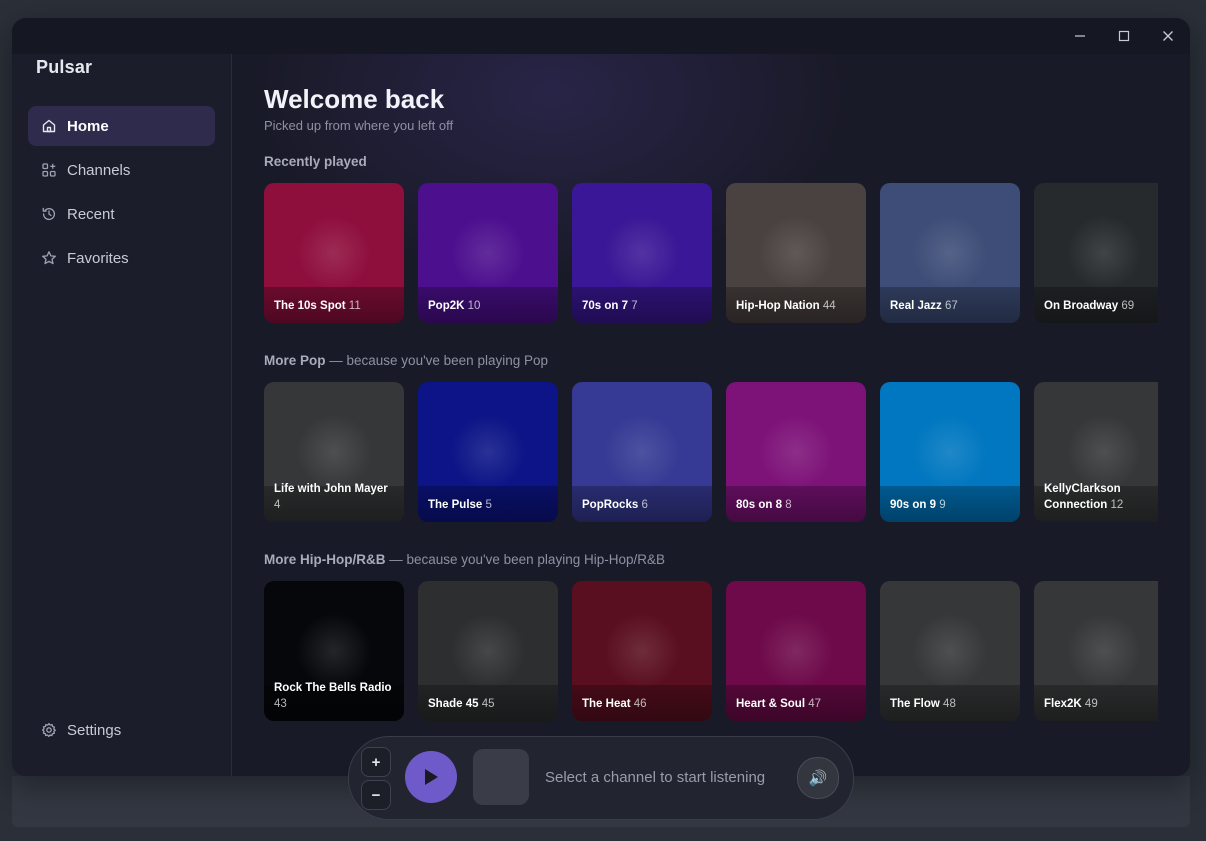  Describe the element at coordinates (796, 651) in the screenshot. I see `channel-card: Heart & Soul 47` at that location.